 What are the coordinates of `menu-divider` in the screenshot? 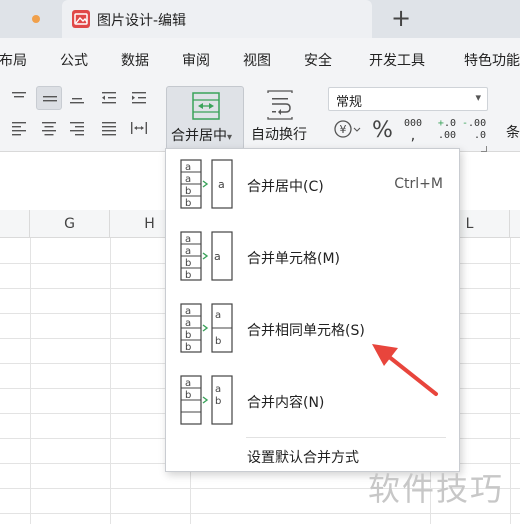 It's located at (346, 437).